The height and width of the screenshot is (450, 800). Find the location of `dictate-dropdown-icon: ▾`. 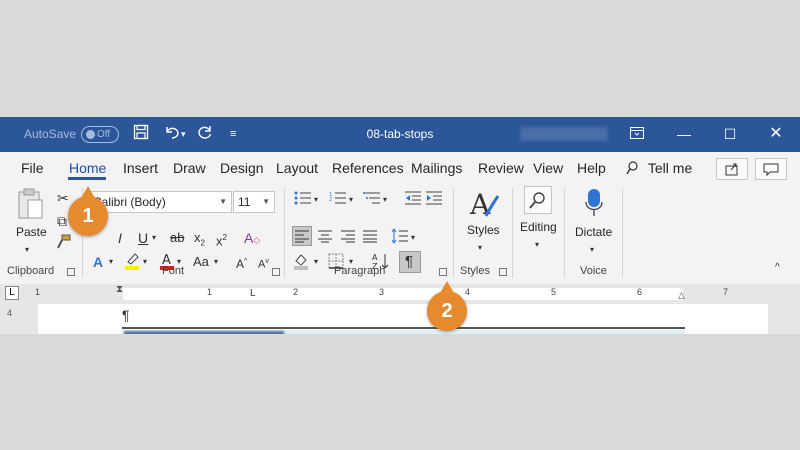

dictate-dropdown-icon: ▾ is located at coordinates (592, 250).